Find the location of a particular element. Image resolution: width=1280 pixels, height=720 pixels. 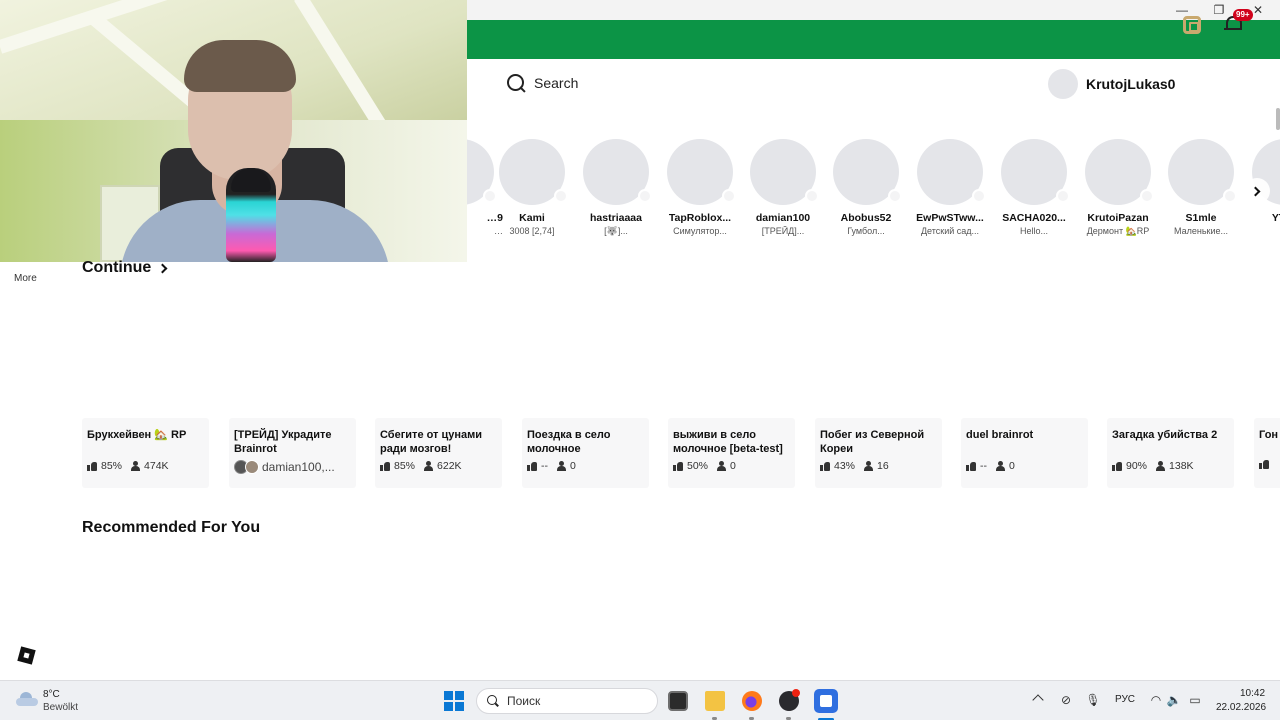

game-players: 16 is located at coordinates (883, 466).